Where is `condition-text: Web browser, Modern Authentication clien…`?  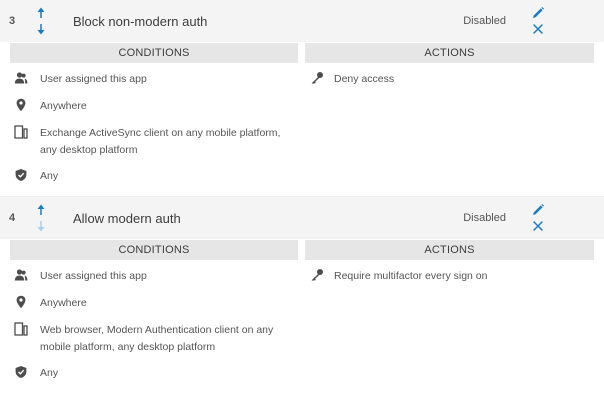
condition-text: Web browser, Modern Authentication clien… is located at coordinates (157, 338).